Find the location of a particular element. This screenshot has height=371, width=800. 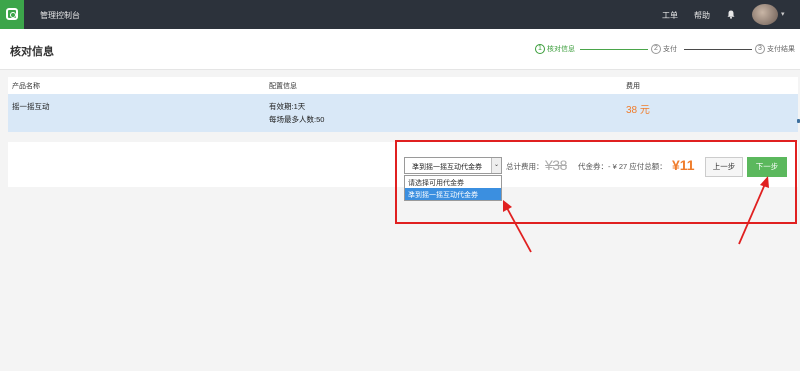

logo is located at coordinates (12, 14).